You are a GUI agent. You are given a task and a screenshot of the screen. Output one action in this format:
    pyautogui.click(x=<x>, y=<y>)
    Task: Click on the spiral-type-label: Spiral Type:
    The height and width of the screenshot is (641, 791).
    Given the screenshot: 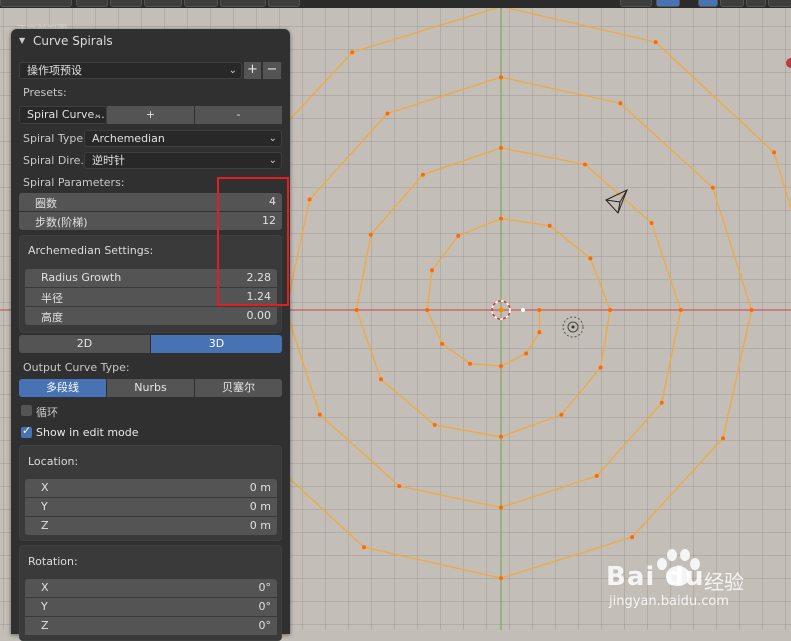 What is the action you would take?
    pyautogui.click(x=55, y=138)
    